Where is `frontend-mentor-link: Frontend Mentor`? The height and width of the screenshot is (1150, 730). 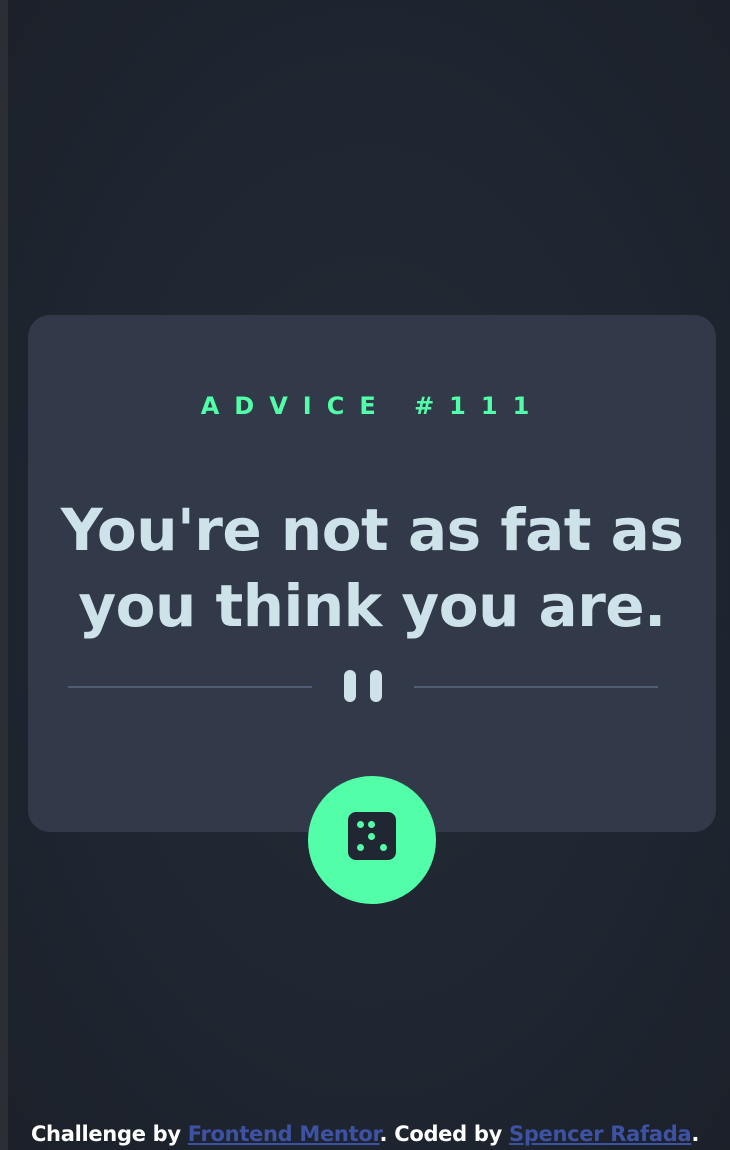
frontend-mentor-link: Frontend Mentor is located at coordinates (284, 1134).